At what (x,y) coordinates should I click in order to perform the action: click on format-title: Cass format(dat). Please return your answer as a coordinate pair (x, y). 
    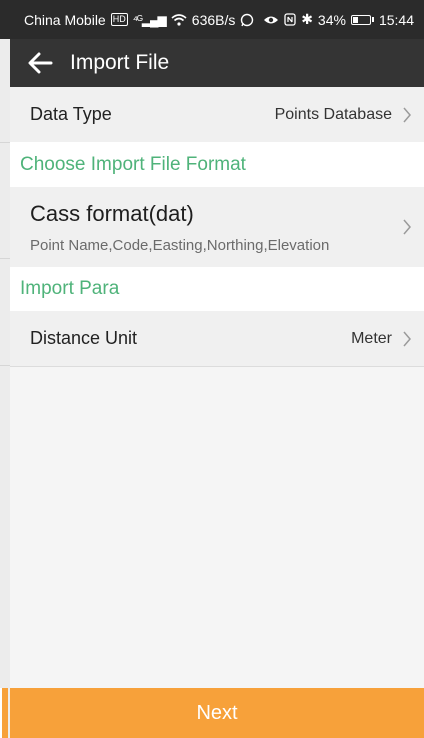
    Looking at the image, I should click on (112, 213).